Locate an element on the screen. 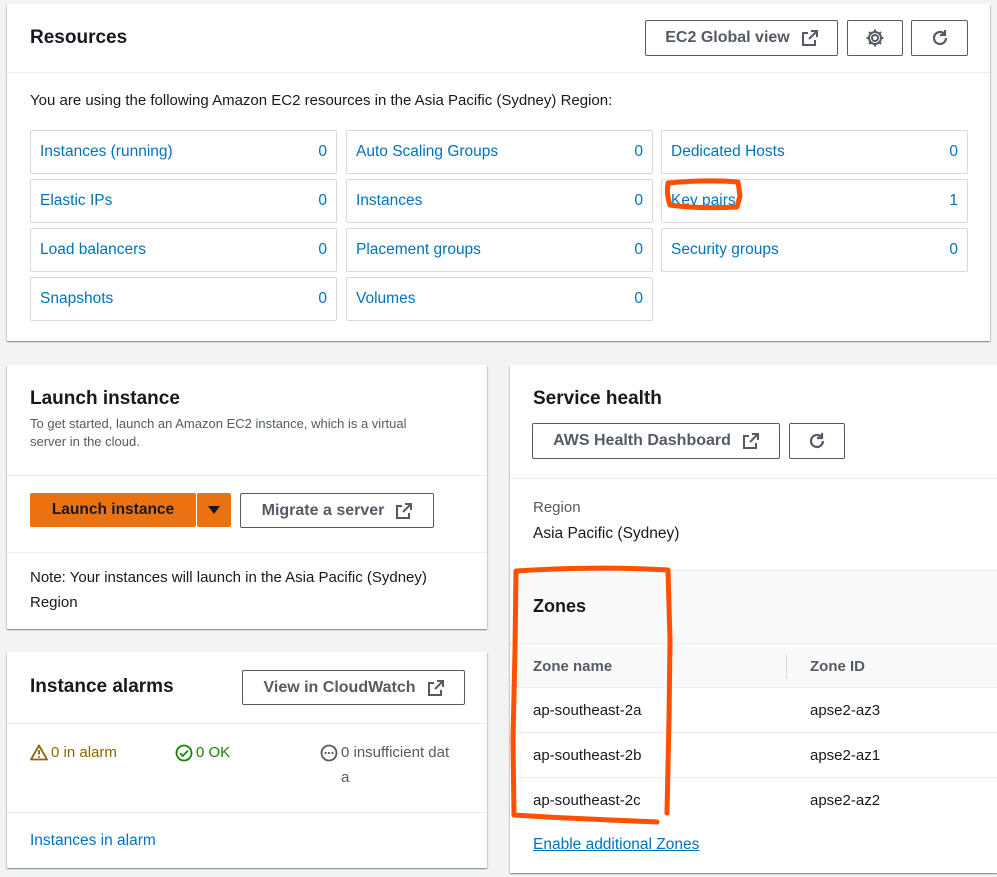 The width and height of the screenshot is (997, 877). column-header-zone-name: Zone name is located at coordinates (572, 666).